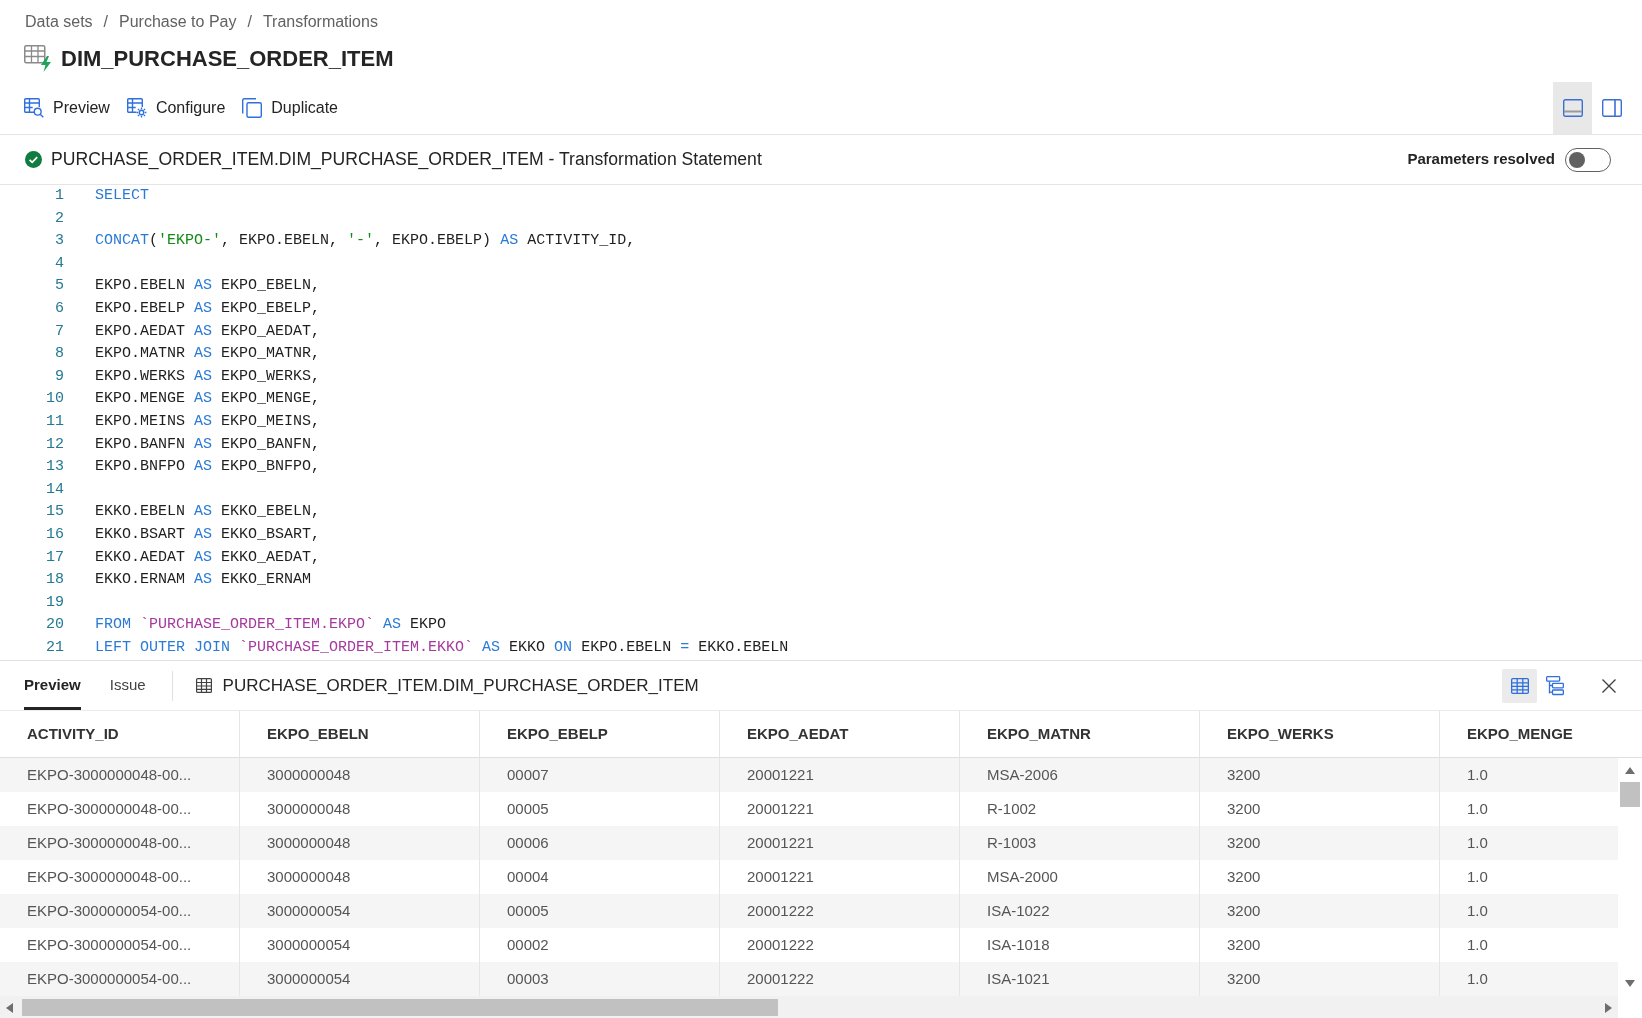 Image resolution: width=1642 pixels, height=1018 pixels. What do you see at coordinates (1630, 983) in the screenshot?
I see `scroll-down-icon` at bounding box center [1630, 983].